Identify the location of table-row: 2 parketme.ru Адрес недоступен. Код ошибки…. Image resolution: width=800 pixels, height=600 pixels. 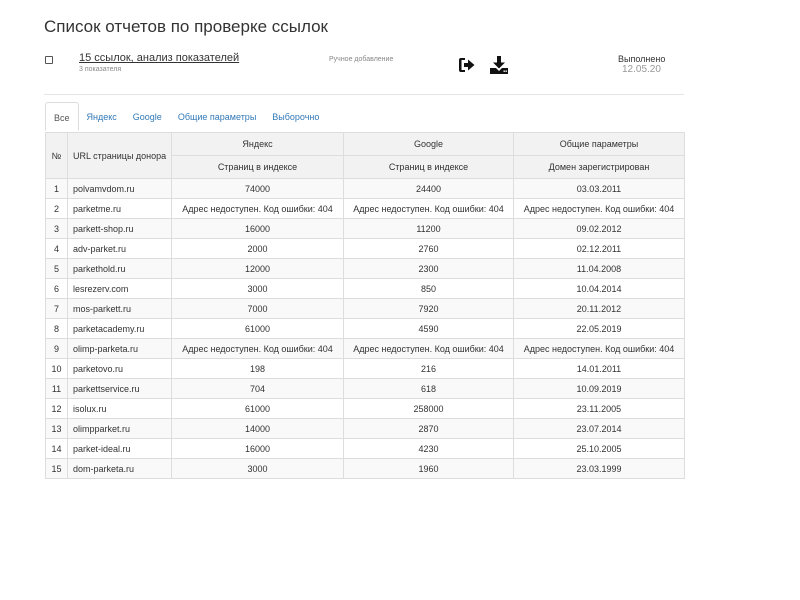
(365, 208).